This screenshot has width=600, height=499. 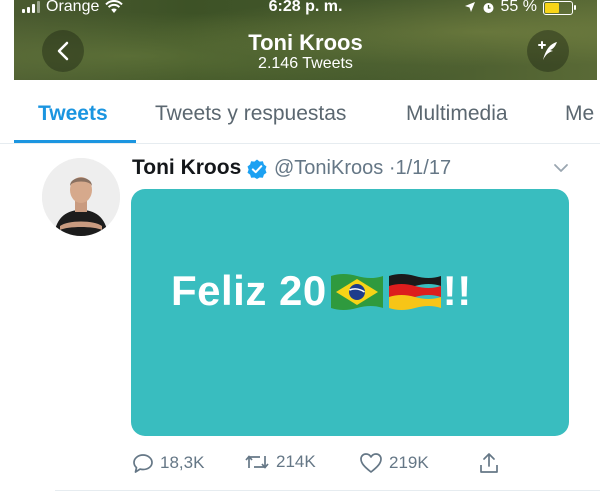 I want to click on reply-button: 18,3K, so click(x=168, y=463).